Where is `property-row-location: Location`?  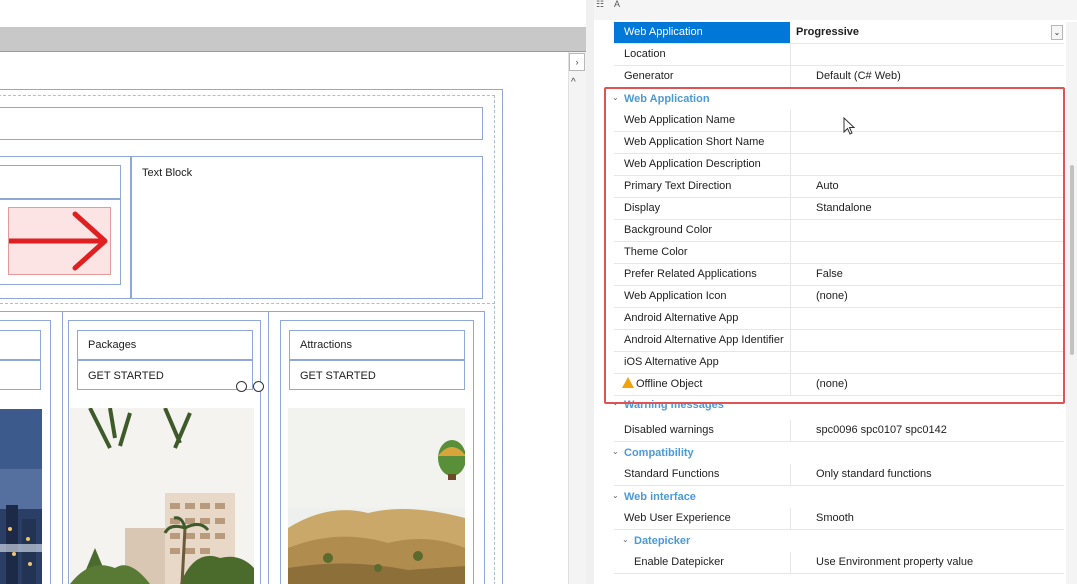
property-row-location: Location is located at coordinates (839, 55).